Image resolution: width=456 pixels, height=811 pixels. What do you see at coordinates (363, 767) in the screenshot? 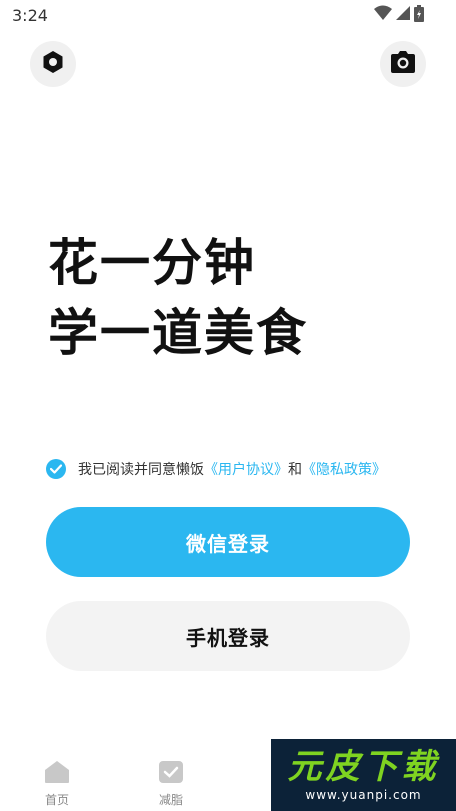
I see `watermark-logo-text: 元皮下载` at bounding box center [363, 767].